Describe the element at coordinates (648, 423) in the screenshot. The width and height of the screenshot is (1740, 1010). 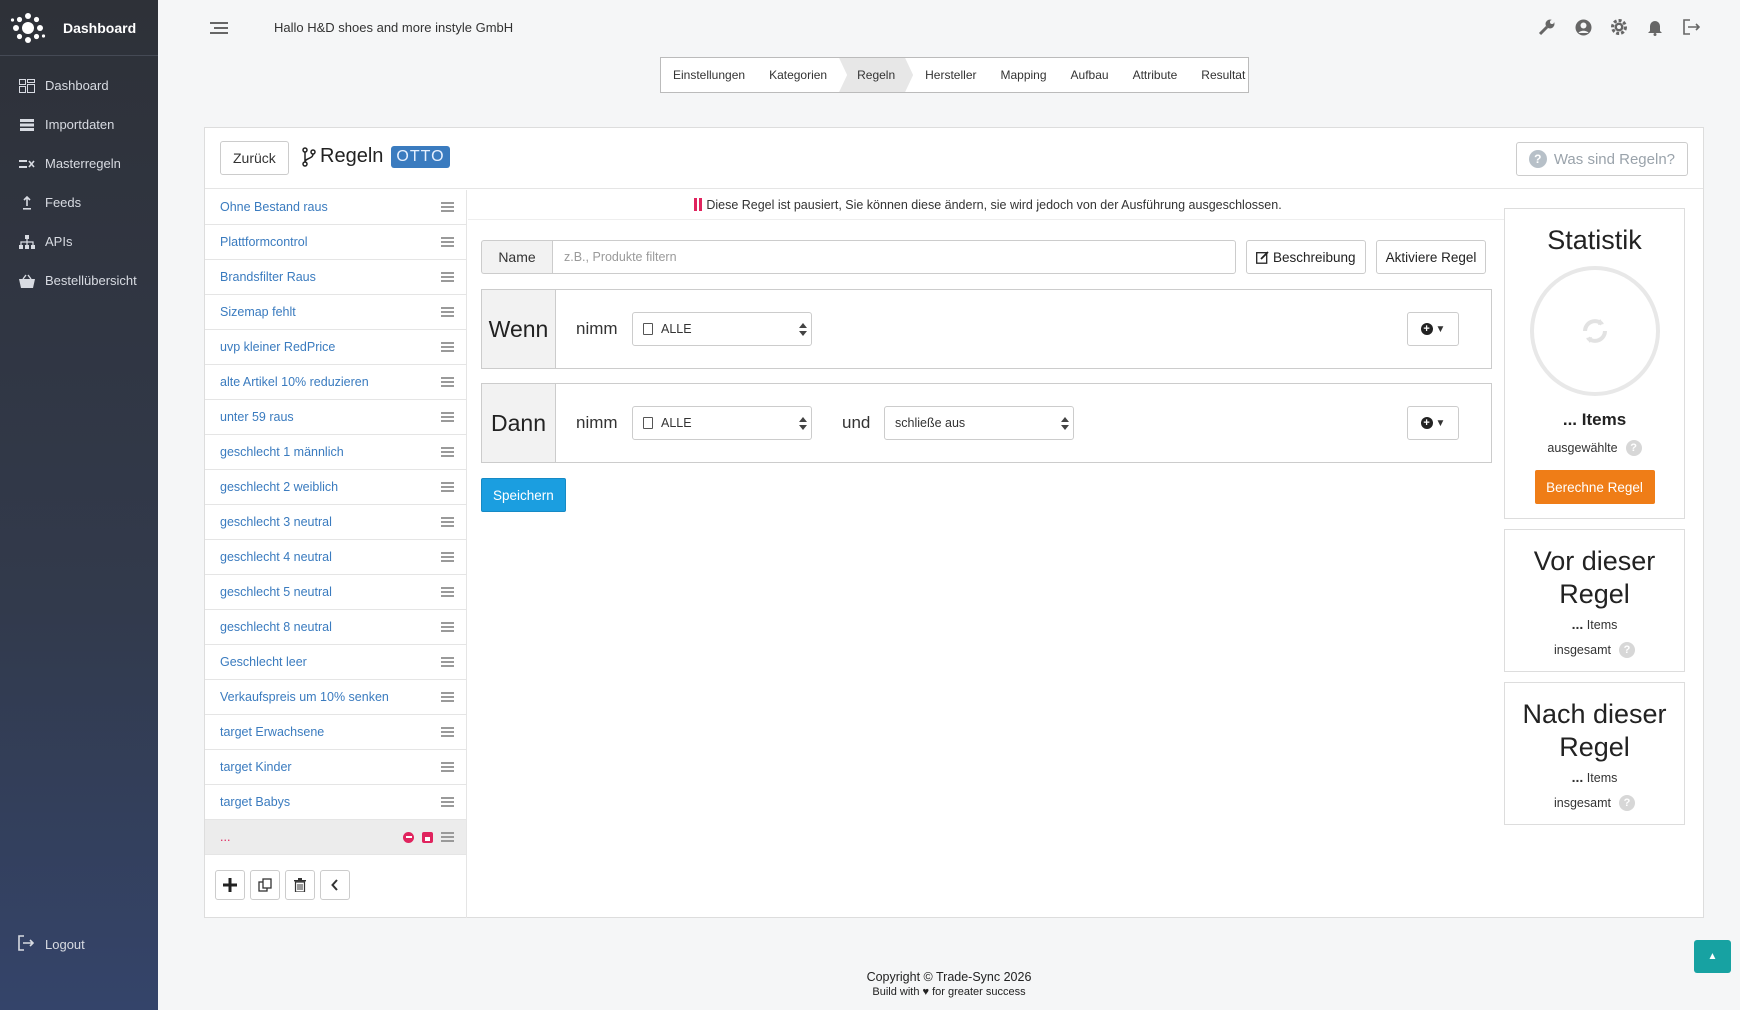
I see `file-icon` at that location.